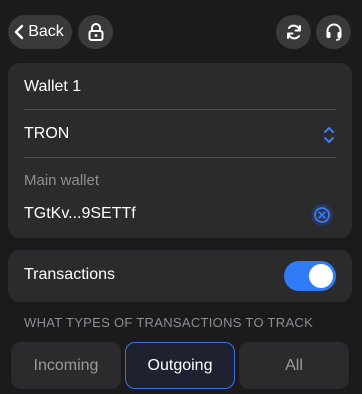  I want to click on back-button: Back, so click(40, 32).